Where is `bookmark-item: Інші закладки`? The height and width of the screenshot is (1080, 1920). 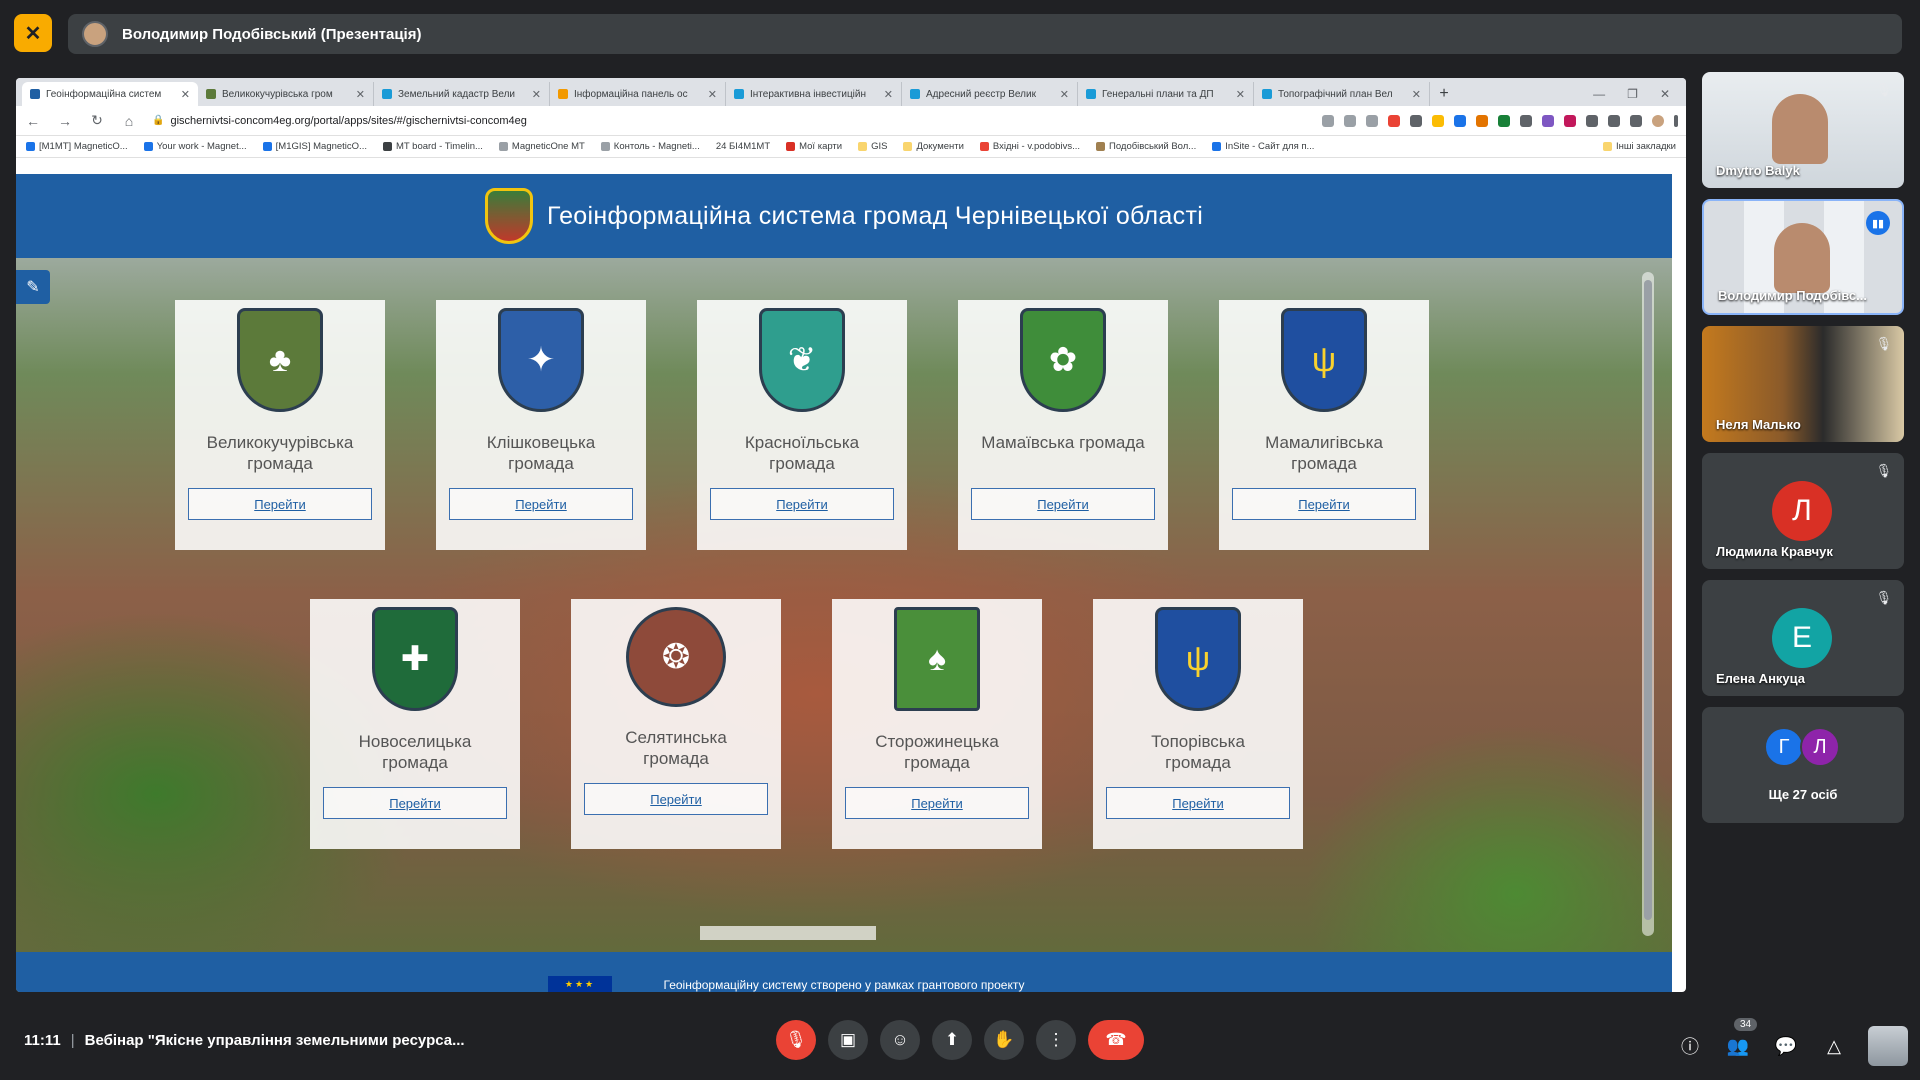 bookmark-item: Інші закладки is located at coordinates (1639, 146).